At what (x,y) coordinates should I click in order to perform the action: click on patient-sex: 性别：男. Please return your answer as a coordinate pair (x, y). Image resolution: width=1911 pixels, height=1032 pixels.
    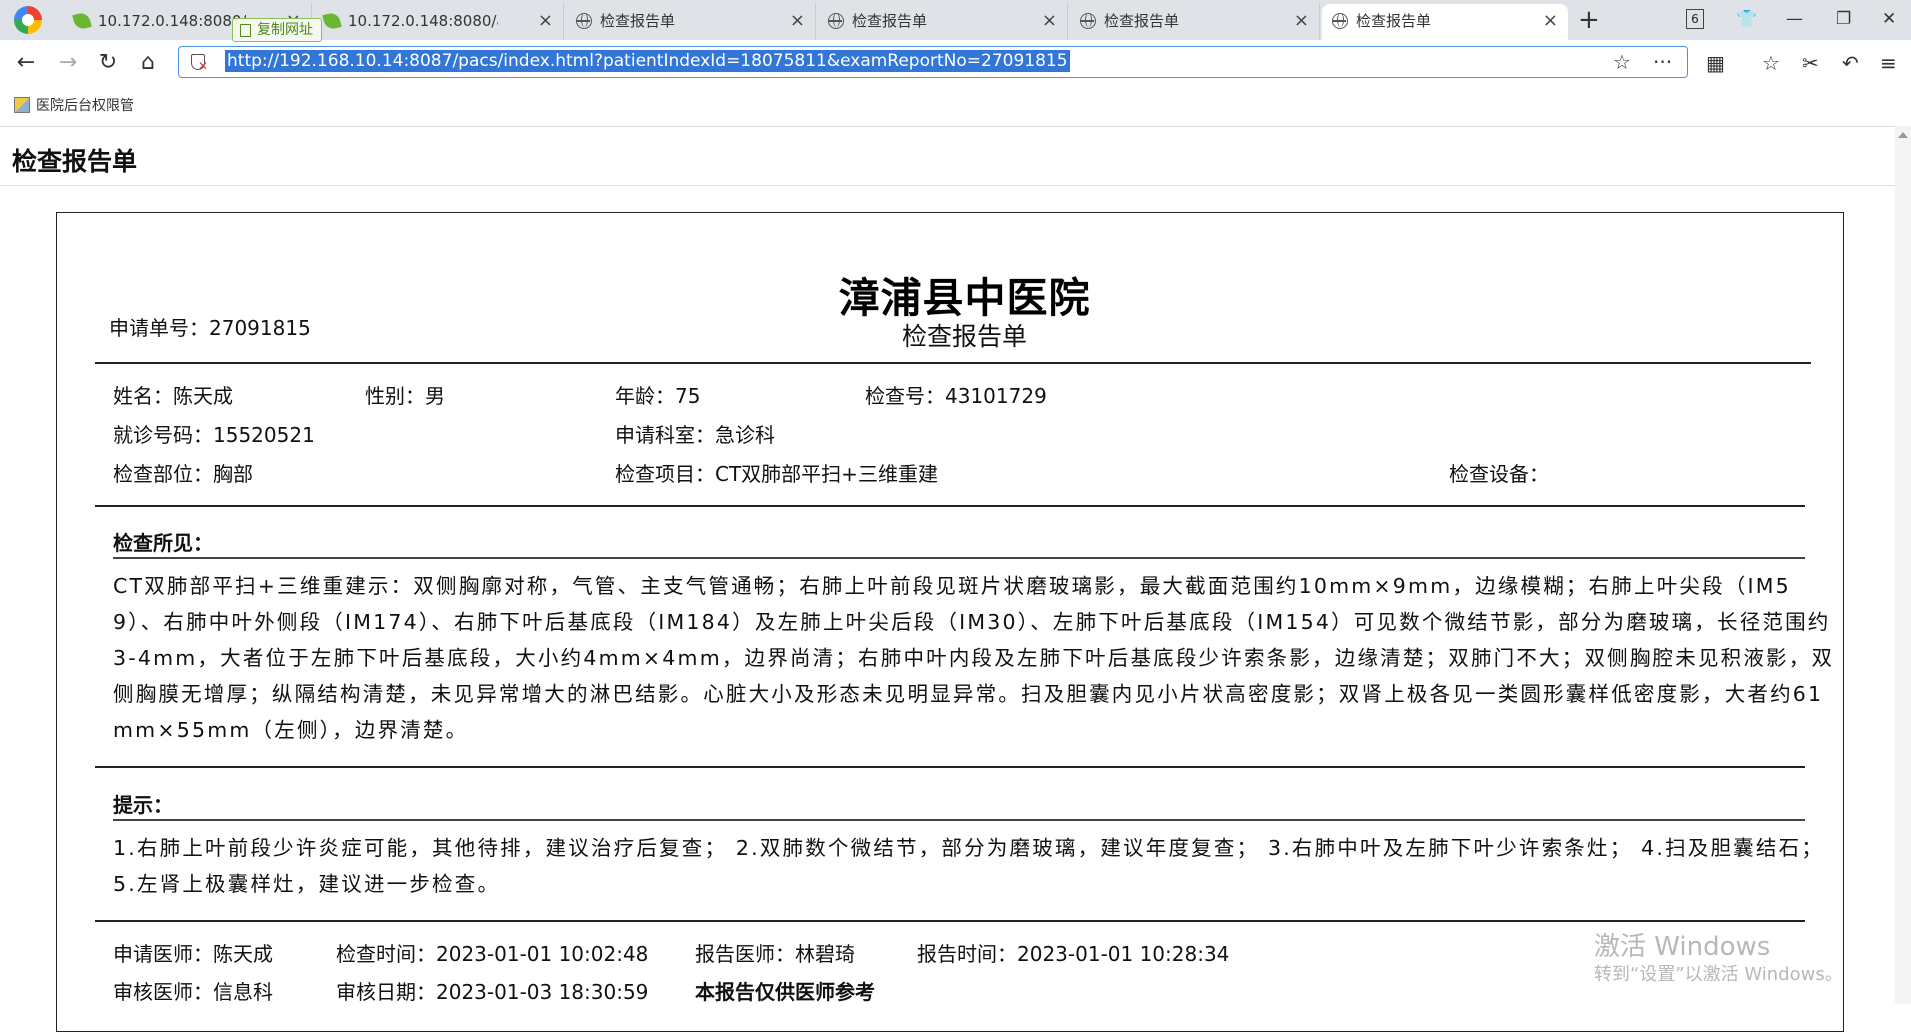
    Looking at the image, I should click on (405, 396).